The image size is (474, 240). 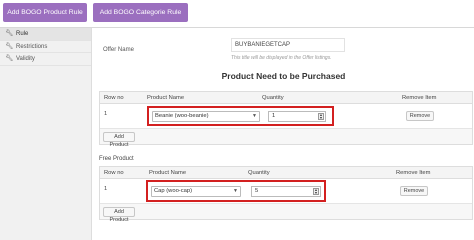 What do you see at coordinates (288, 45) in the screenshot?
I see `offer-name-input: BUYBANIEGETCAP` at bounding box center [288, 45].